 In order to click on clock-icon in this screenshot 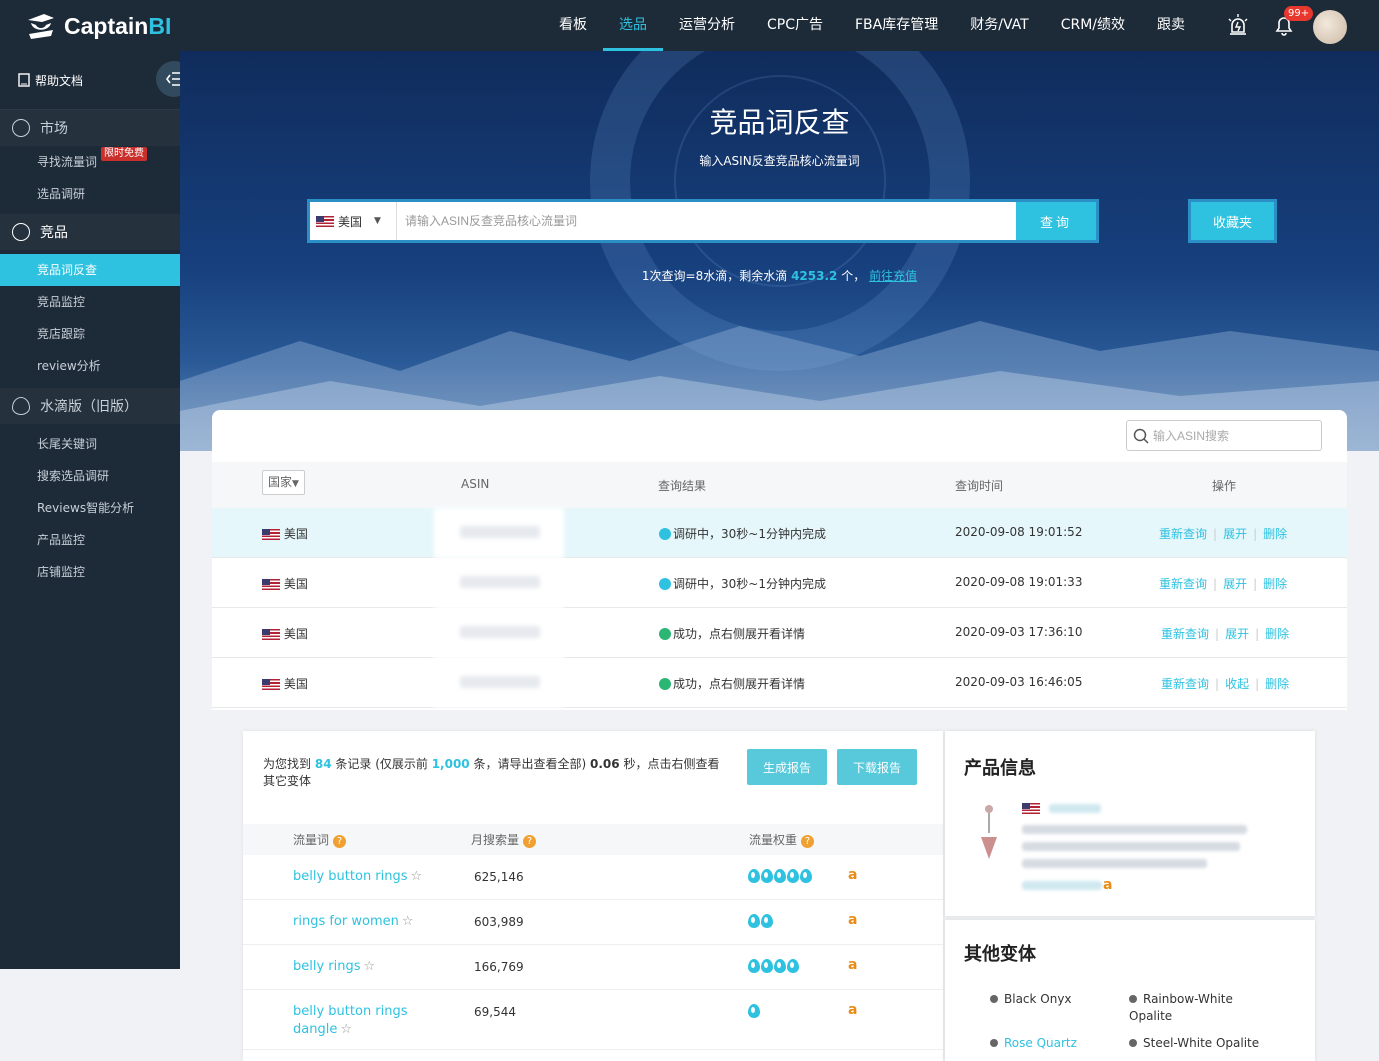, I will do `click(665, 534)`.